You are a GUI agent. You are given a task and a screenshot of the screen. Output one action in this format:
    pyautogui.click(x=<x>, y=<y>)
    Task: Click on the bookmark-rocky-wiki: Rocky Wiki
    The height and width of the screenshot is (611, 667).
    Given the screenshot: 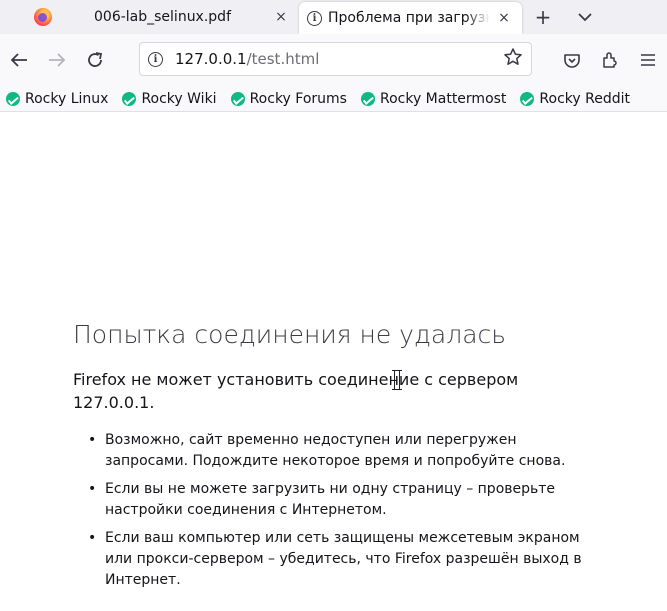 What is the action you would take?
    pyautogui.click(x=169, y=98)
    